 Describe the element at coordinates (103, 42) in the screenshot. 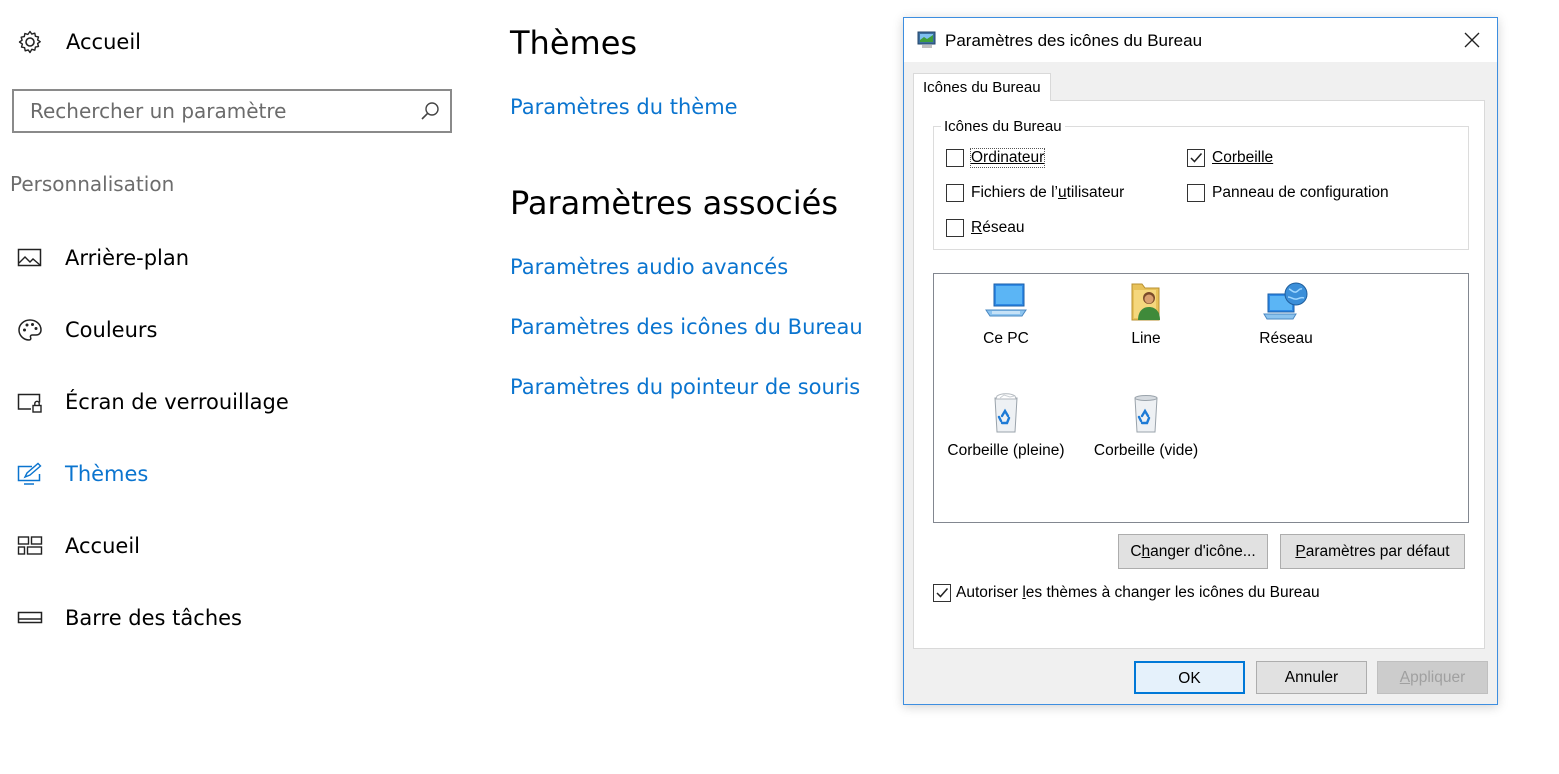

I see `nav-home-label: Accueil` at that location.